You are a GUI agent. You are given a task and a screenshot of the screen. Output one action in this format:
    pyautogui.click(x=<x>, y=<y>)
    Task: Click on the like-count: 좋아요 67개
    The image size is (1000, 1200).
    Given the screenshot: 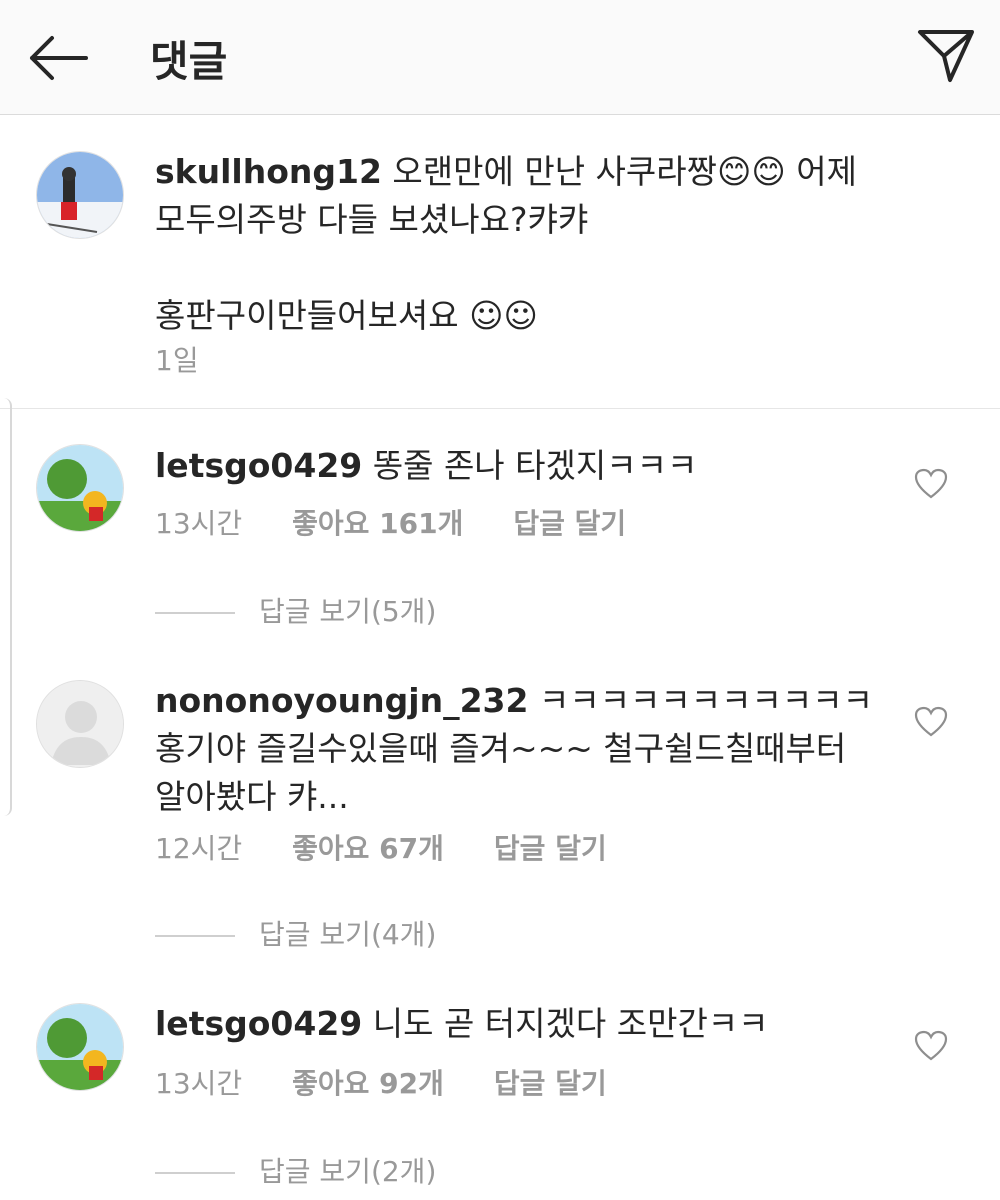 What is the action you would take?
    pyautogui.click(x=368, y=847)
    